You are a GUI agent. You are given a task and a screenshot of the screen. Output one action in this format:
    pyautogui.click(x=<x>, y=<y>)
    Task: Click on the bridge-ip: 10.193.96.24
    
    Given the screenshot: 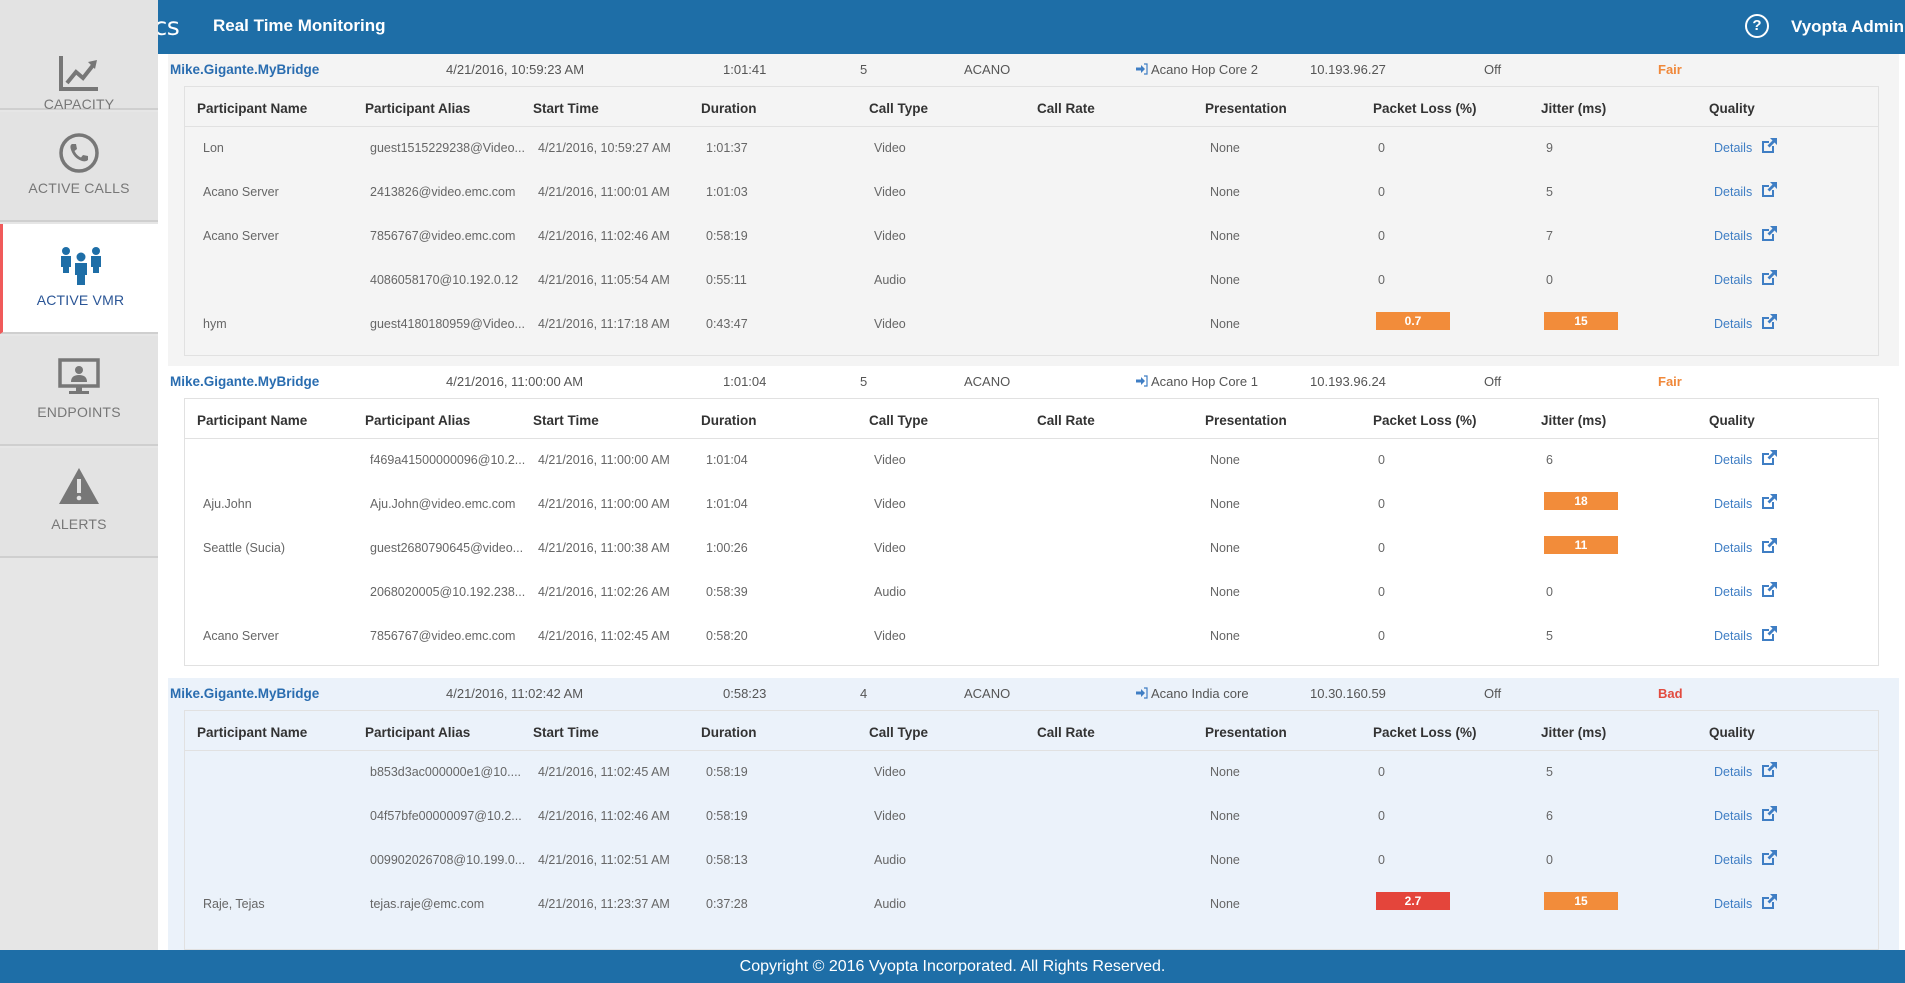 What is the action you would take?
    pyautogui.click(x=1348, y=381)
    